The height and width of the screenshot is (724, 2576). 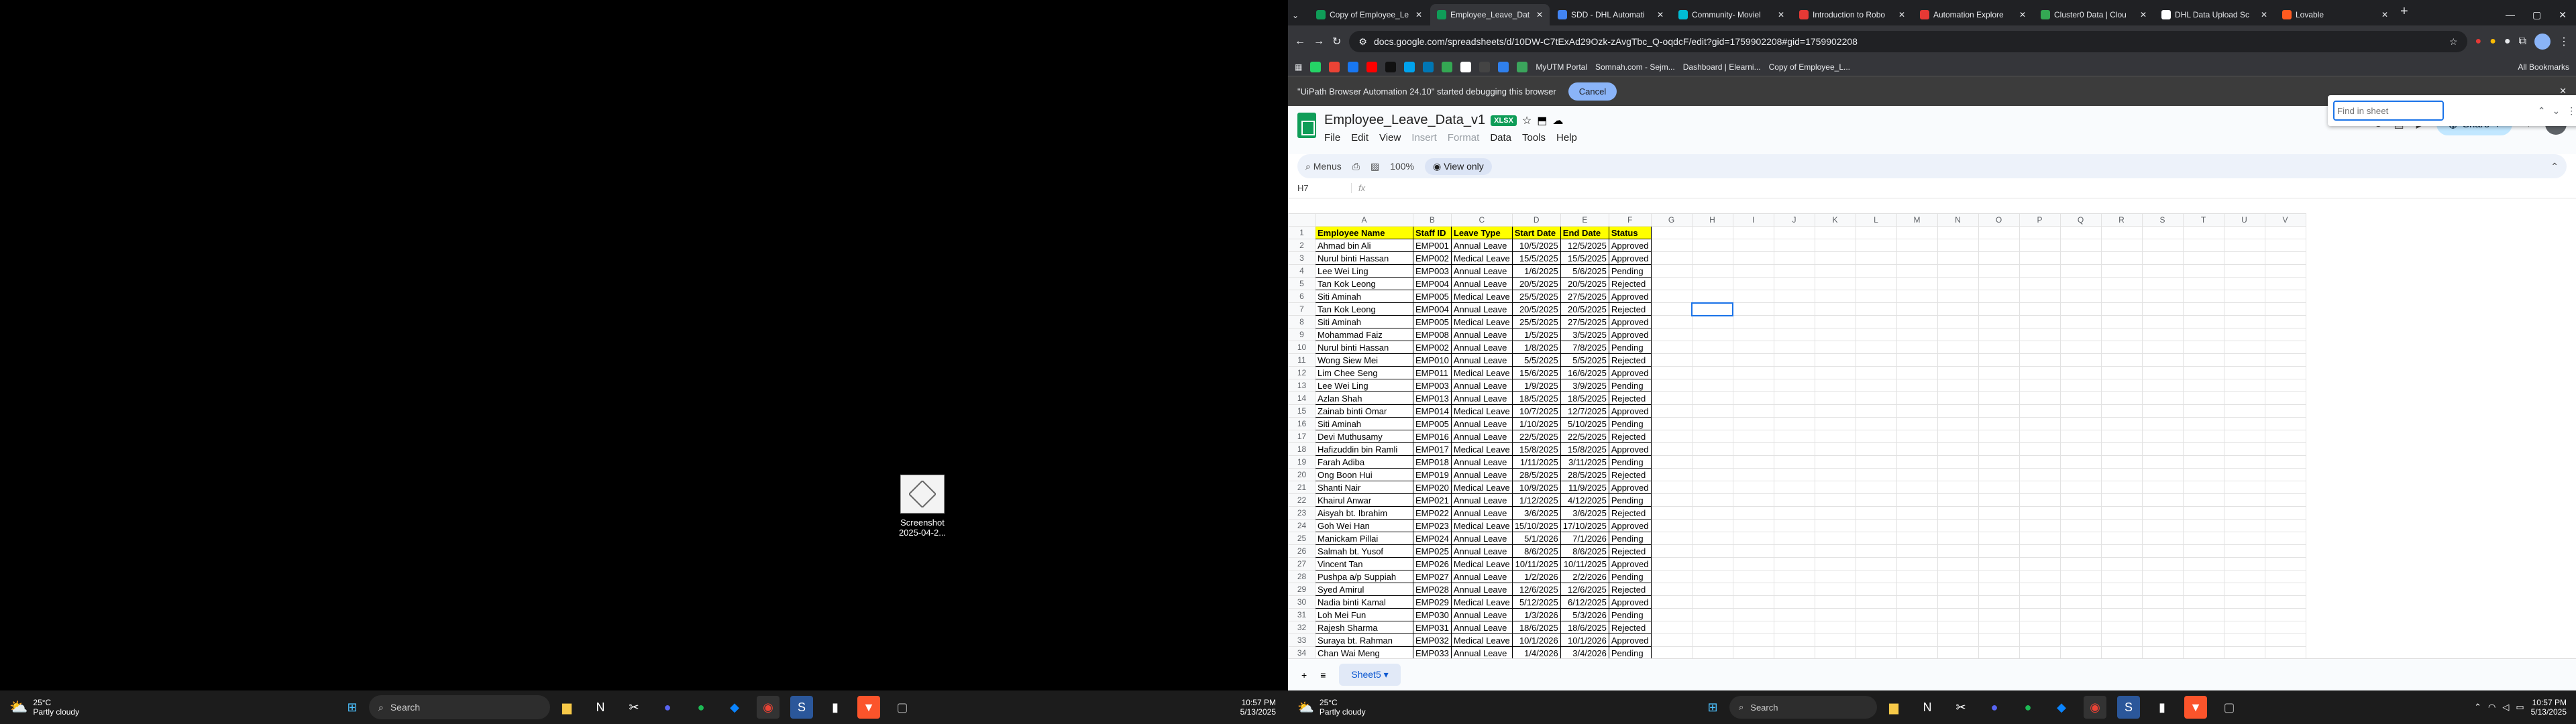 What do you see at coordinates (1536, 652) in the screenshot?
I see `cell: 1/4/2026` at bounding box center [1536, 652].